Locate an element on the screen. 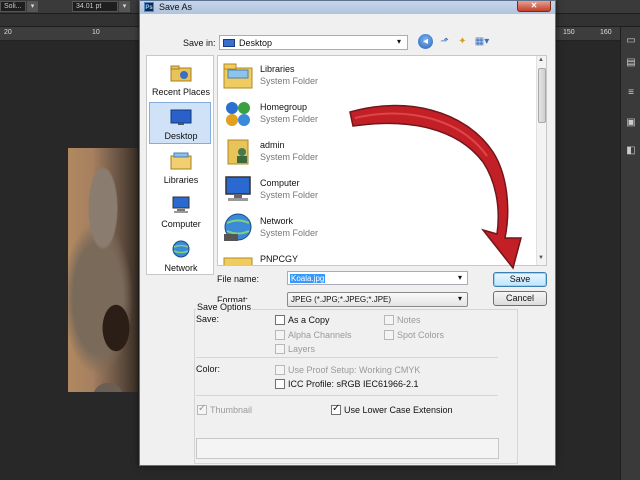 The height and width of the screenshot is (480, 640). icc-profile-checkbox is located at coordinates (280, 384).